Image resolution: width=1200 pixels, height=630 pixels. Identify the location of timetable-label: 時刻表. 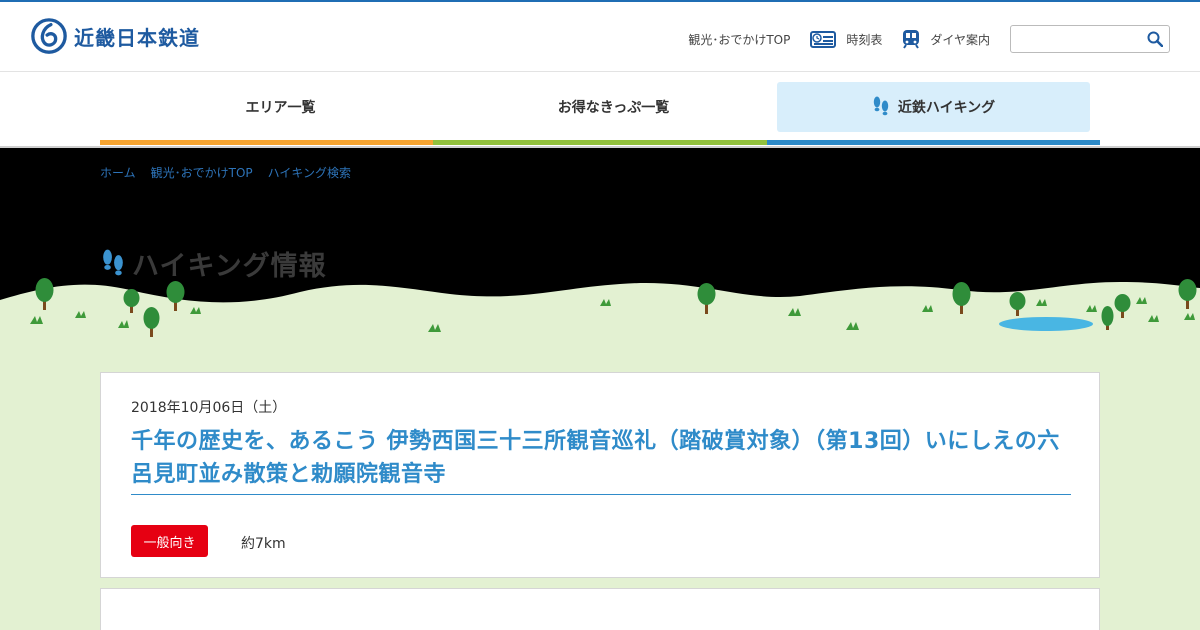
(864, 39).